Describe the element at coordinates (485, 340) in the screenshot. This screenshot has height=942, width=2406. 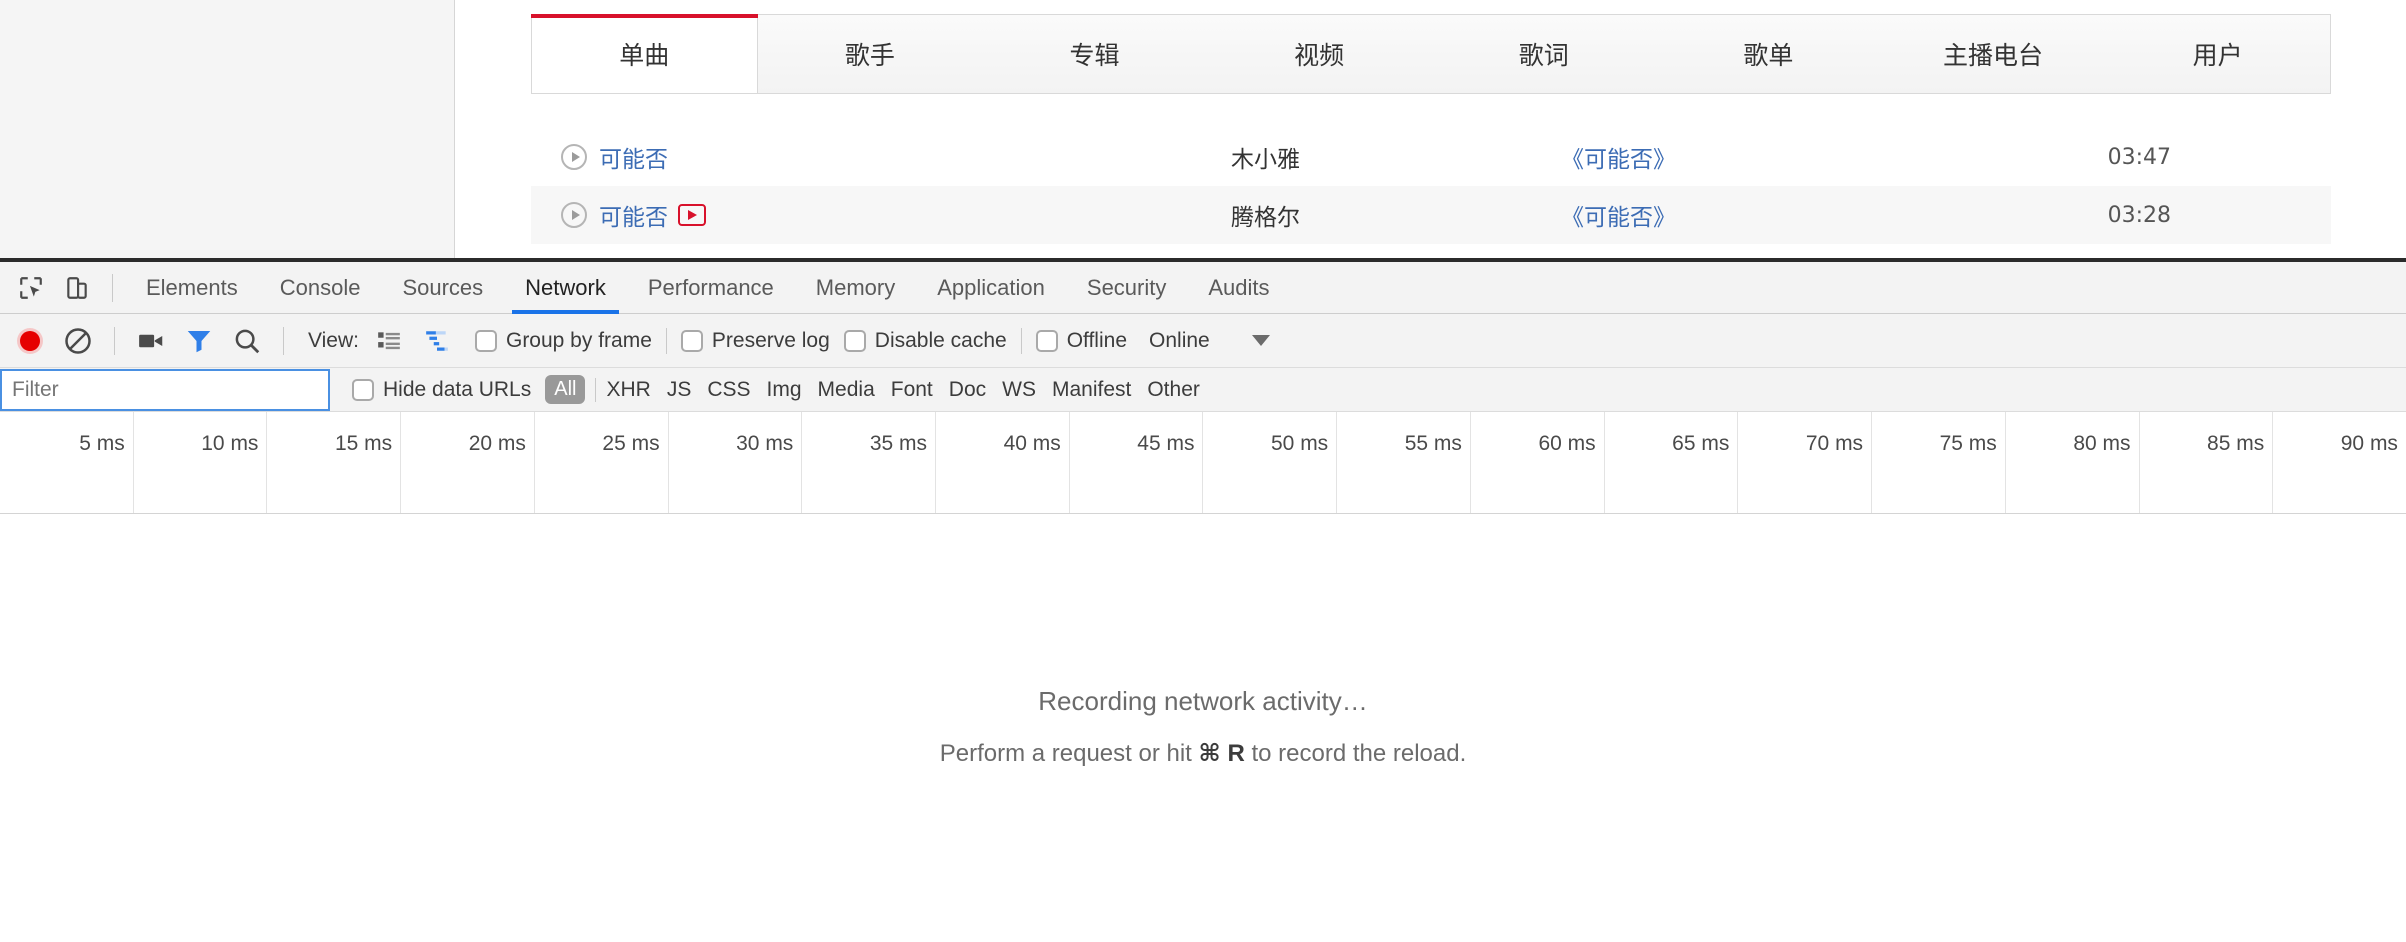
I see `group-by-frame-checkbox` at that location.